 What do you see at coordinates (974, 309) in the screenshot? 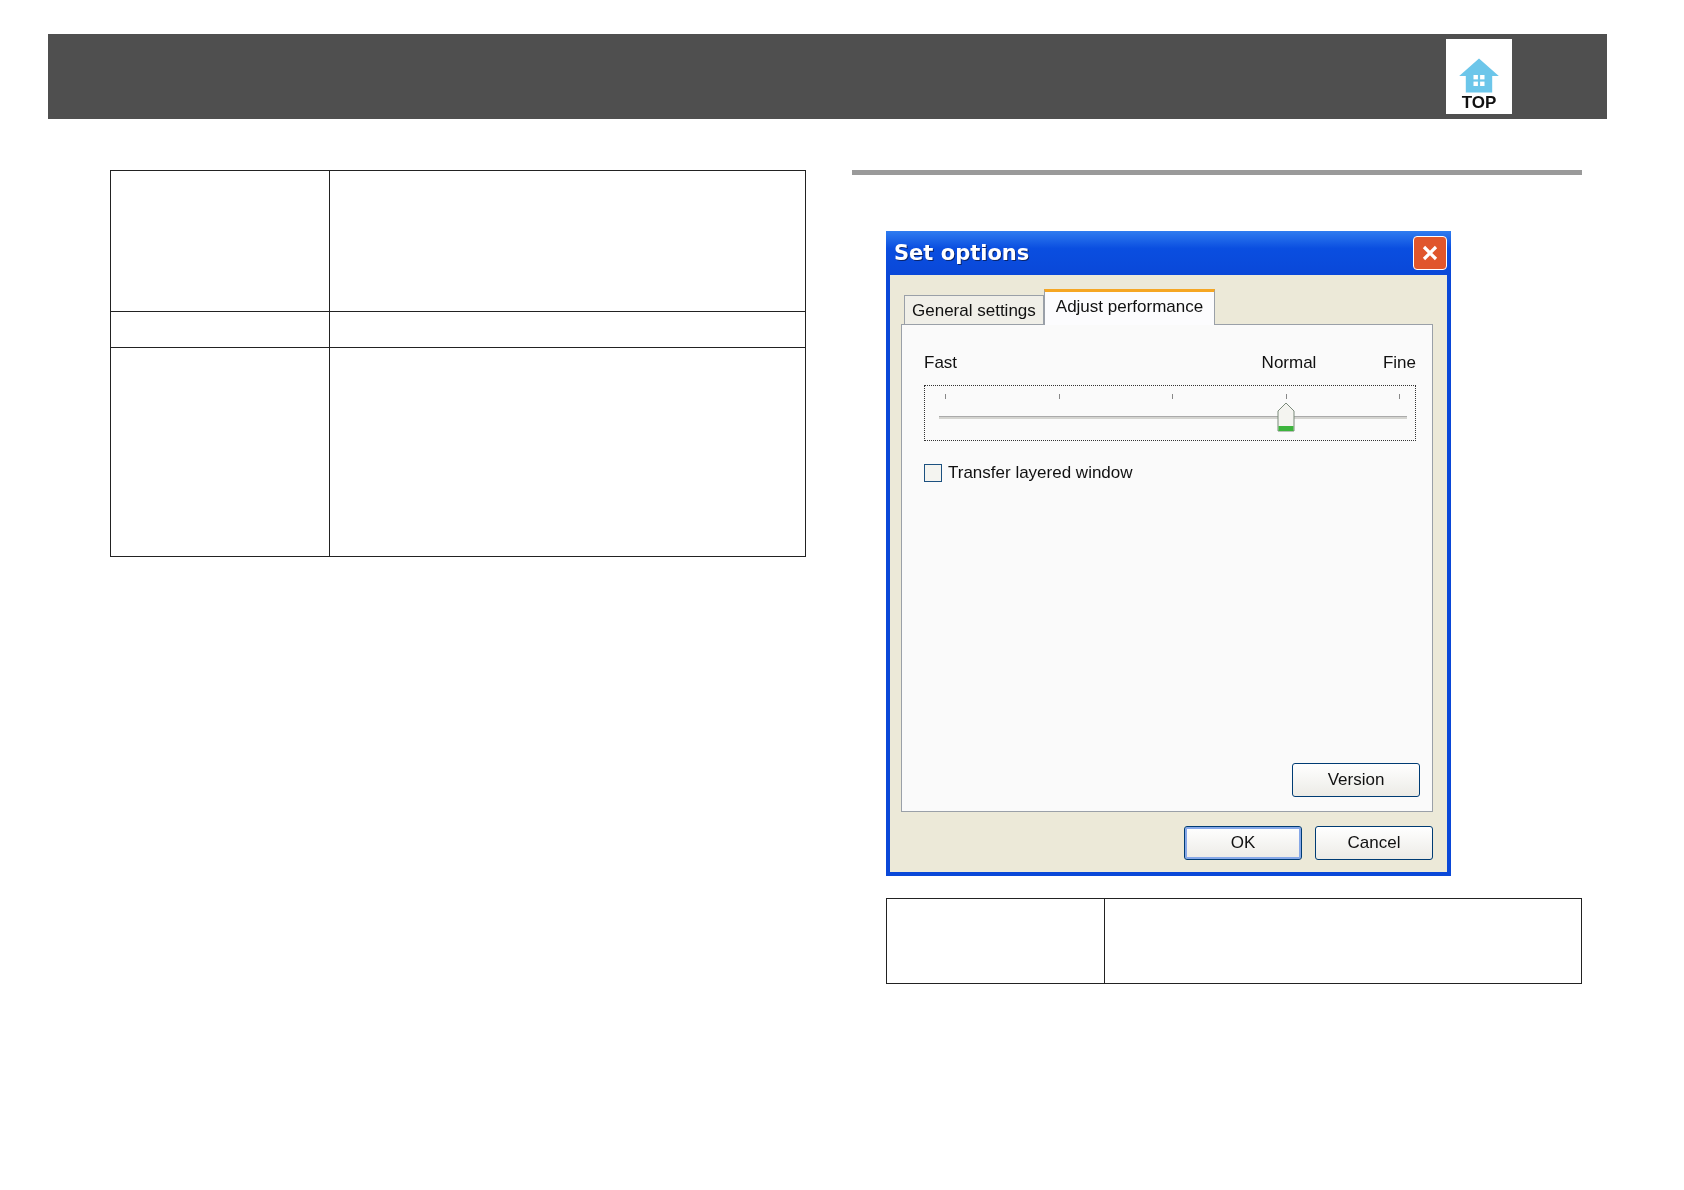
I see `tab: General settings` at bounding box center [974, 309].